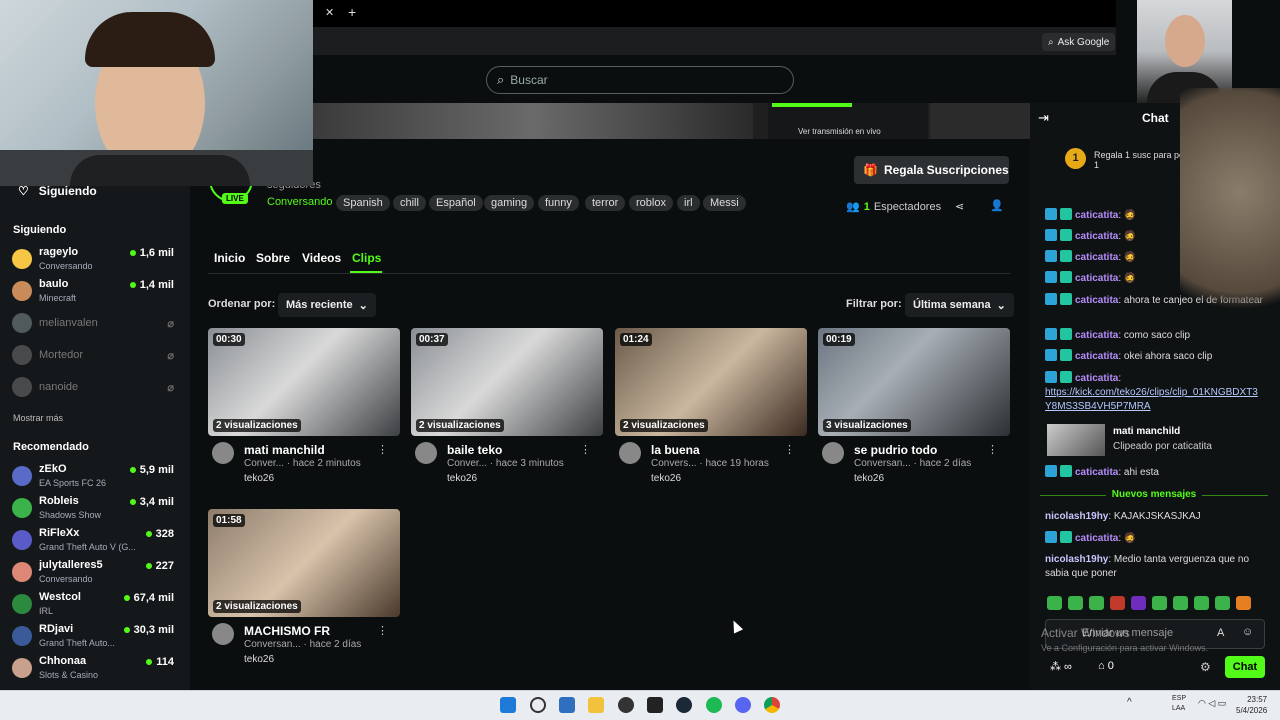  What do you see at coordinates (97, 324) in the screenshot?
I see `sidebar-item: melianvalen ⌀` at bounding box center [97, 324].